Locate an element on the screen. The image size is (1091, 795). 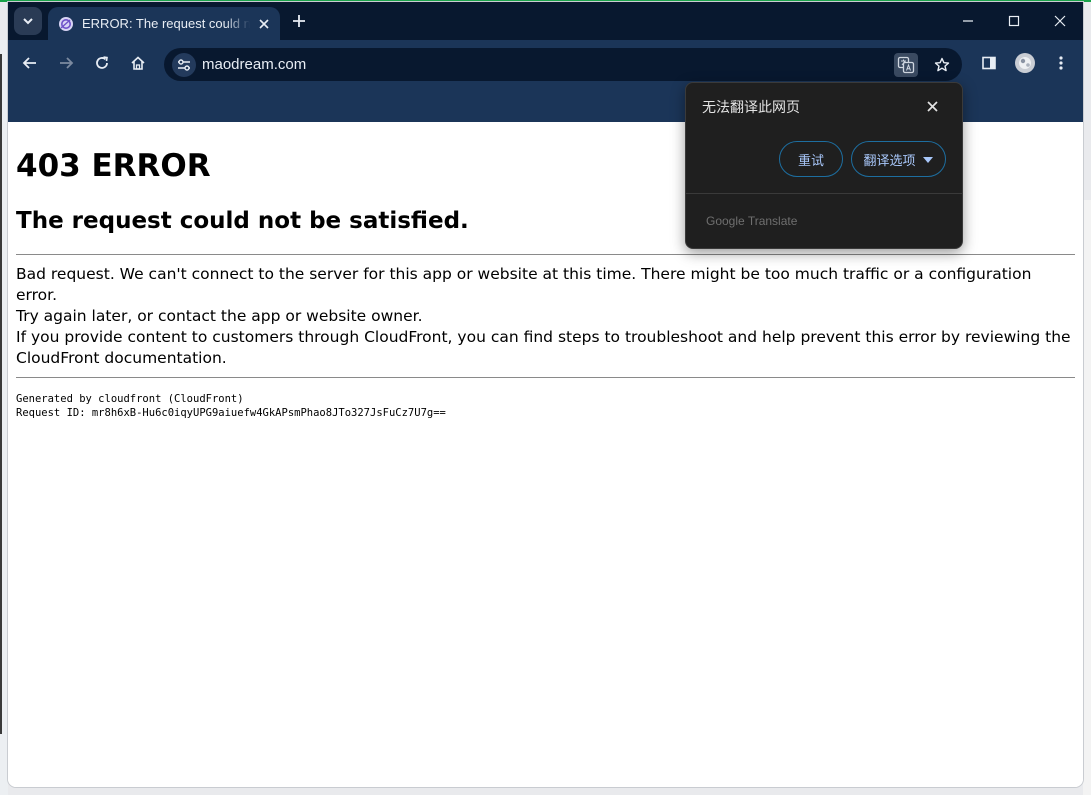
back-button is located at coordinates (30, 63).